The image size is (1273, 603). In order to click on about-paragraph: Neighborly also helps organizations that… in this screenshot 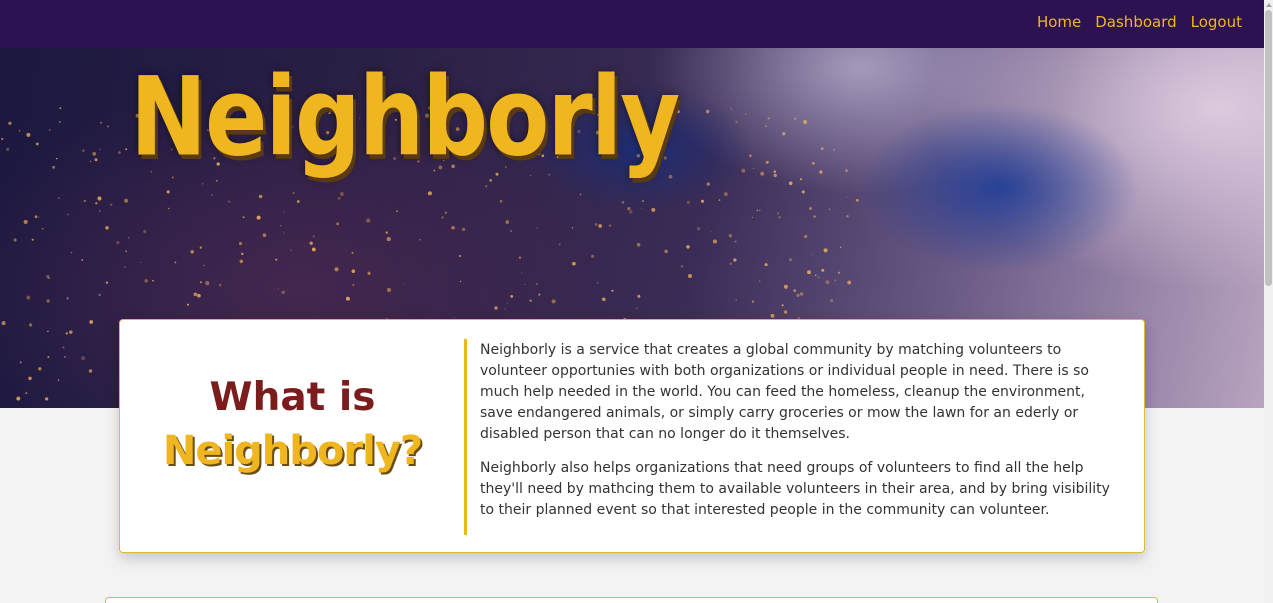, I will do `click(795, 489)`.